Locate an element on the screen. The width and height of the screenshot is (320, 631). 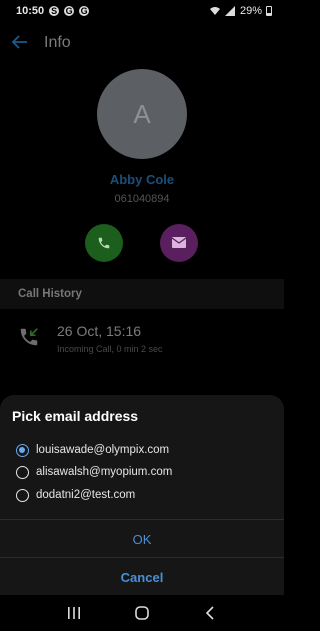
notification-icon: S is located at coordinates (54, 11).